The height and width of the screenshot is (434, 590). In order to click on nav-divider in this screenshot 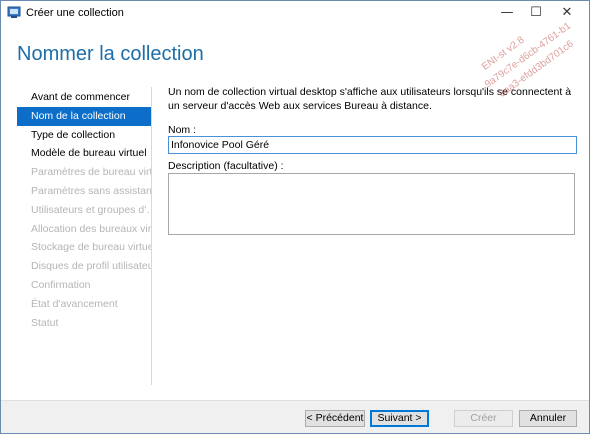, I will do `click(151, 236)`.